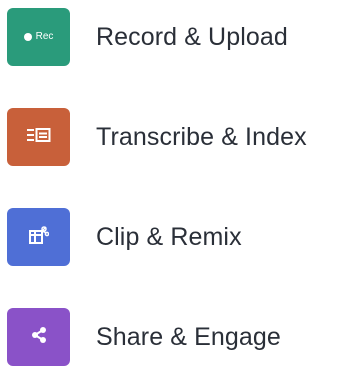  I want to click on share-tile, so click(38, 337).